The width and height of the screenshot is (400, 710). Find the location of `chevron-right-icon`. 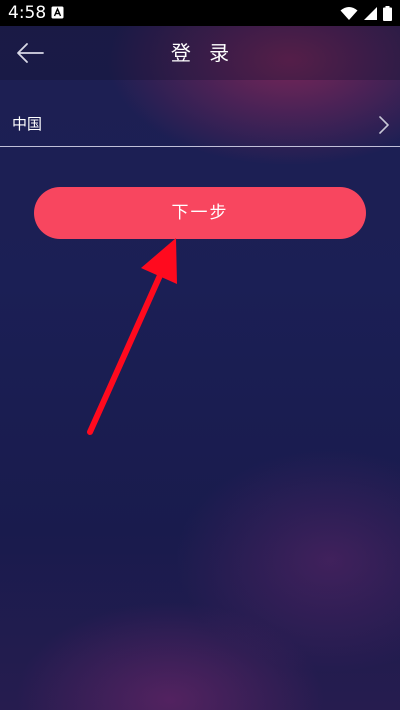

chevron-right-icon is located at coordinates (384, 125).